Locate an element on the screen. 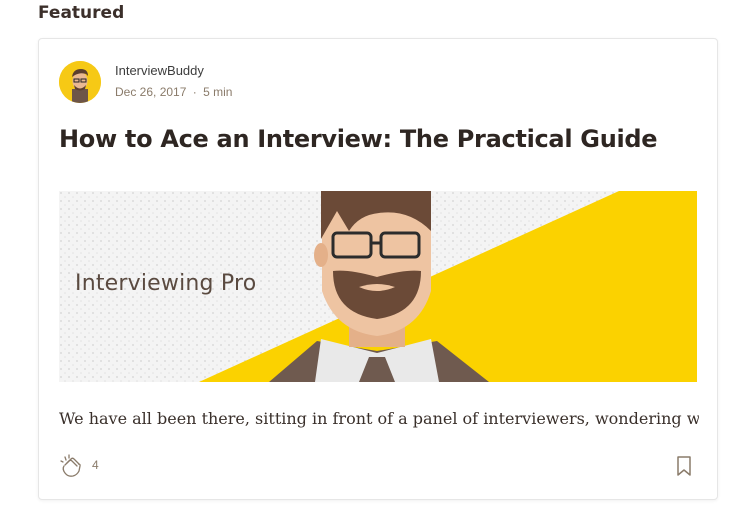 Image resolution: width=756 pixels, height=516 pixels. section-title: Featured is located at coordinates (81, 13).